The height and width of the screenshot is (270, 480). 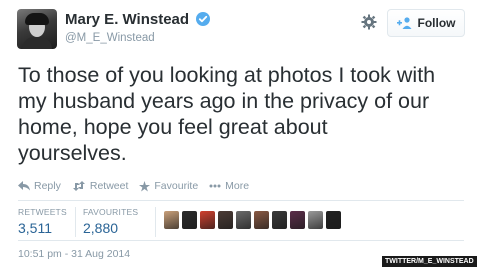 I want to click on favourites-label: FAVOURITES, so click(x=111, y=212).